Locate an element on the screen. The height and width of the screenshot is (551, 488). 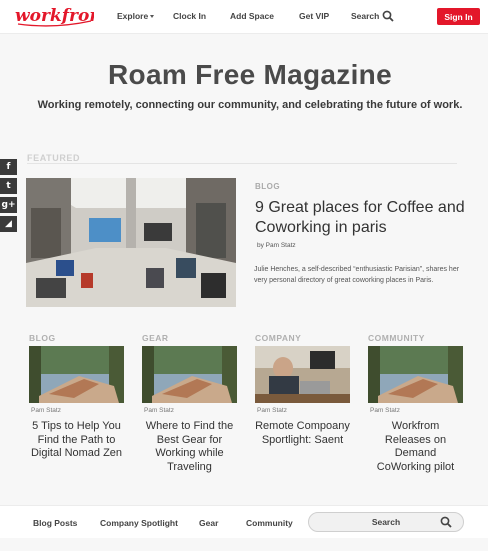
footer-link-gear: Gear is located at coordinates (208, 523).